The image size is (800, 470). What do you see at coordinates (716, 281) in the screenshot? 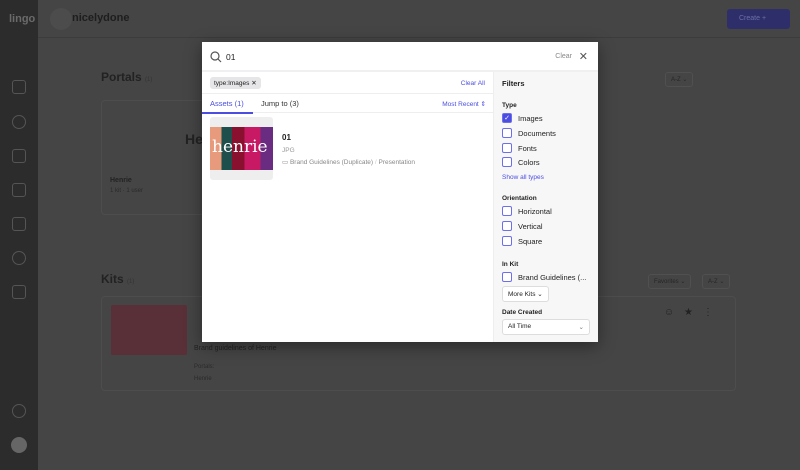
I see `kits-sort: A-Z ⌄` at bounding box center [716, 281].